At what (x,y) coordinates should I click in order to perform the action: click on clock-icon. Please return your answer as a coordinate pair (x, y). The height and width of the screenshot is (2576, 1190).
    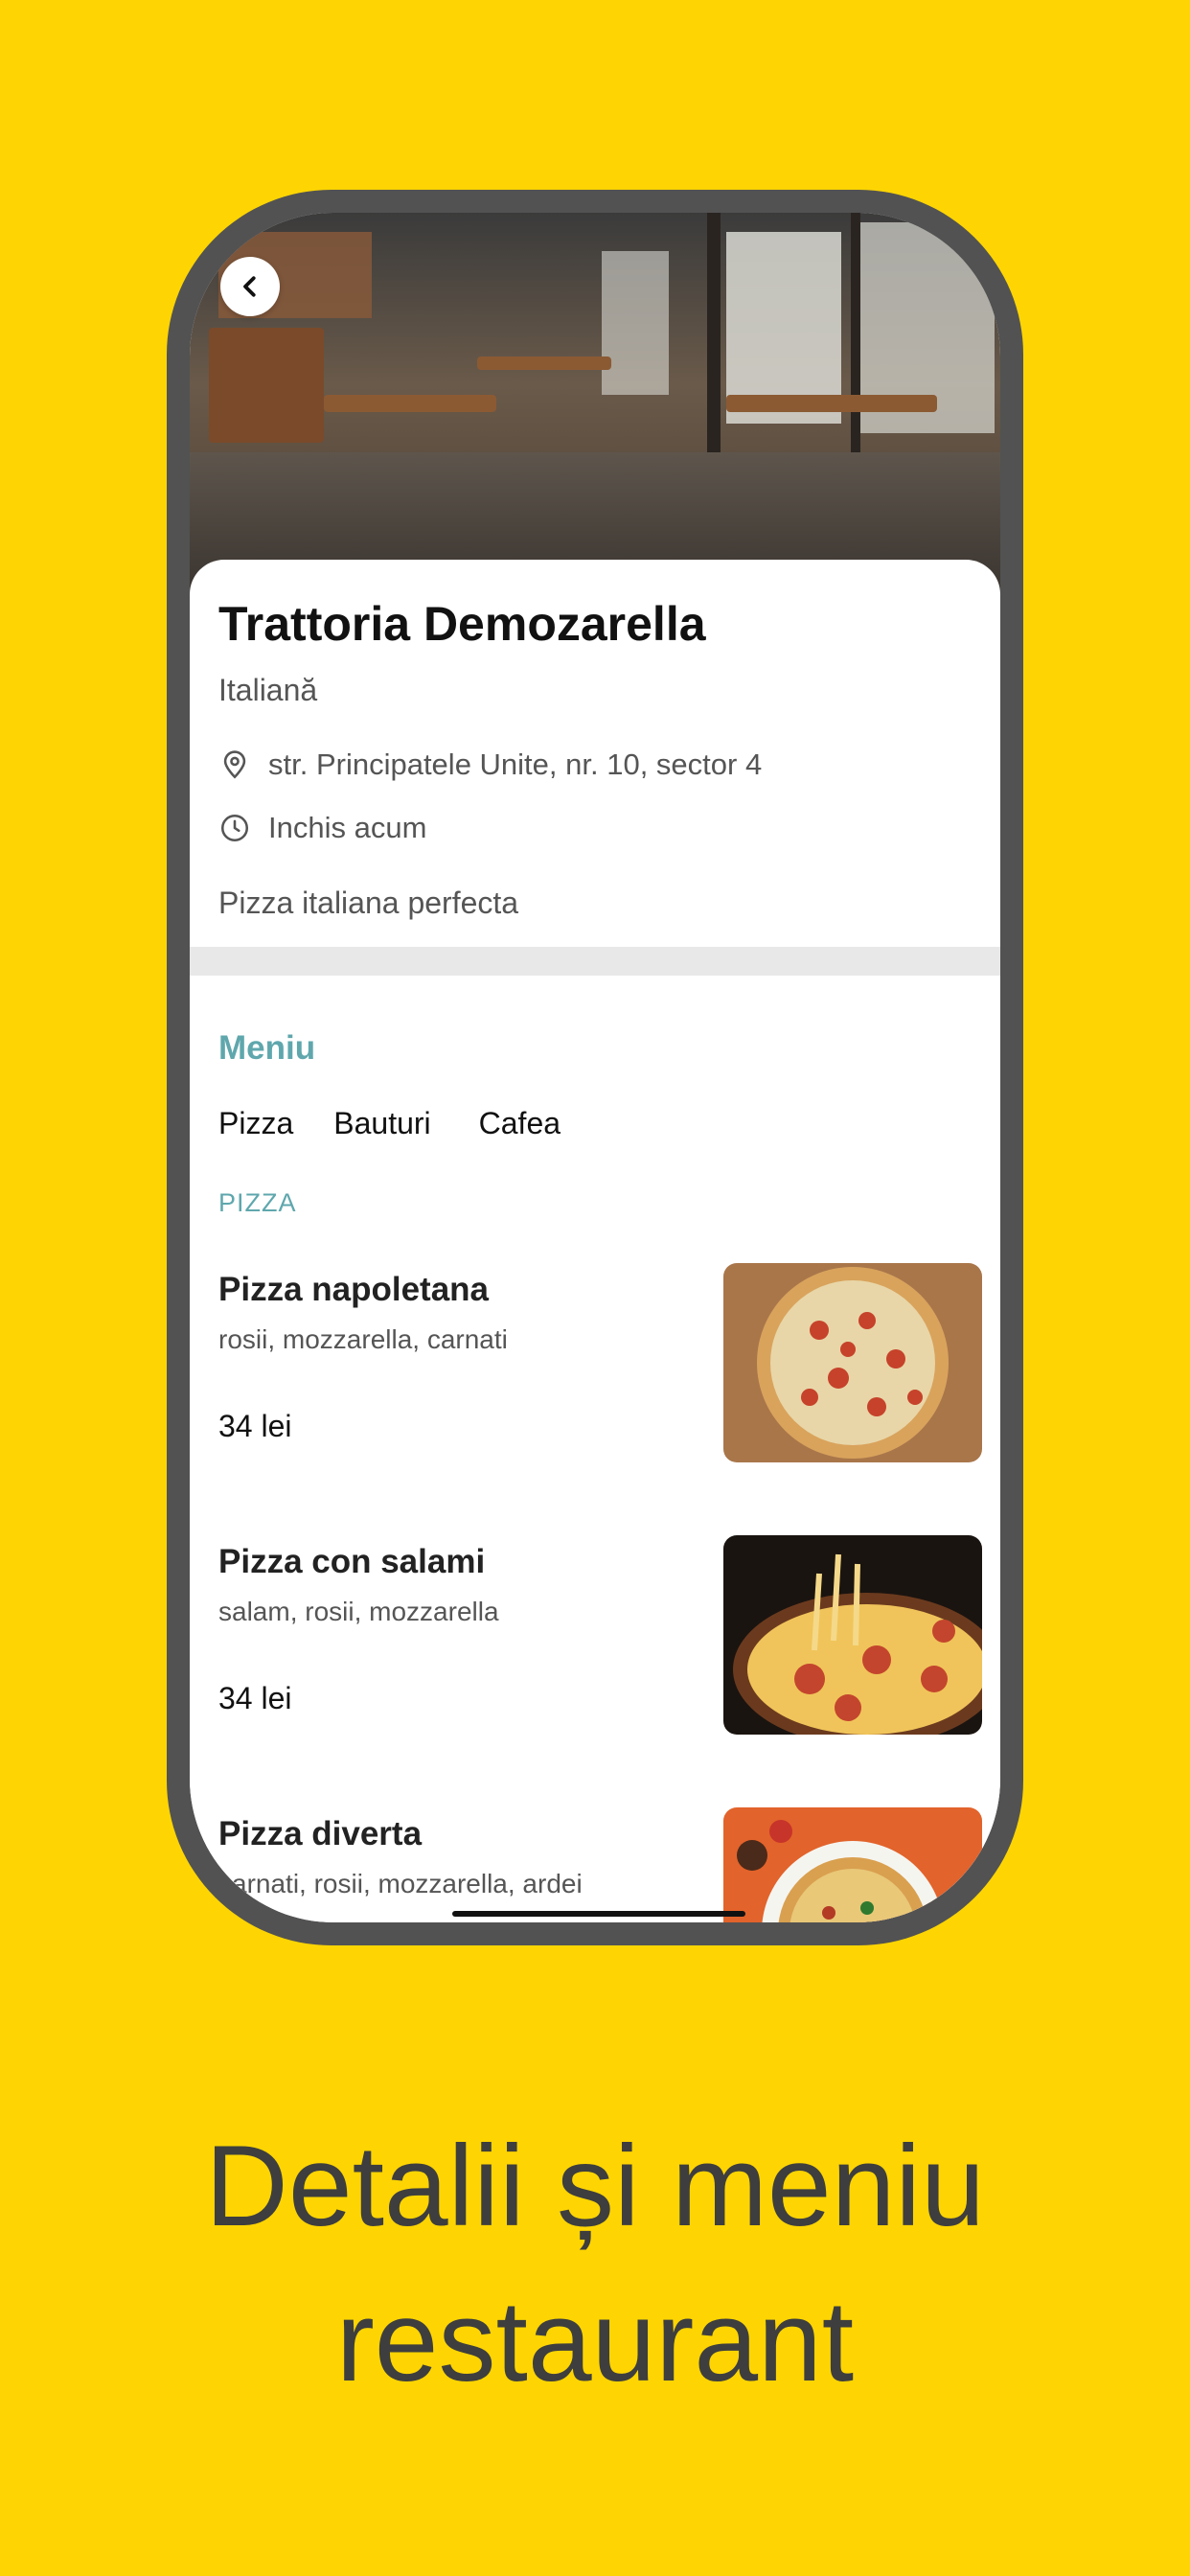
    Looking at the image, I should click on (234, 828).